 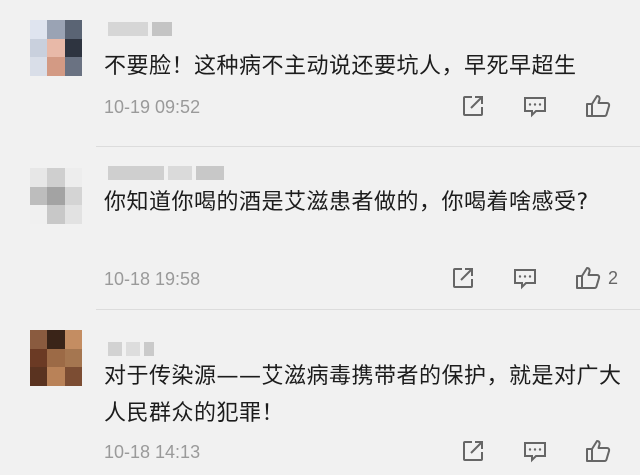 What do you see at coordinates (346, 202) in the screenshot?
I see `comment-text: 你知道你喝的酒是艾滋患者做的，你喝着啥感受?` at bounding box center [346, 202].